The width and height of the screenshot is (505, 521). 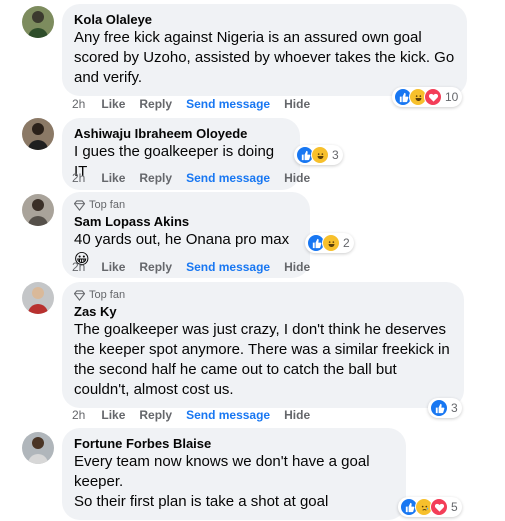 I want to click on comment-text-line: couldn't, almost cost us., so click(x=154, y=389).